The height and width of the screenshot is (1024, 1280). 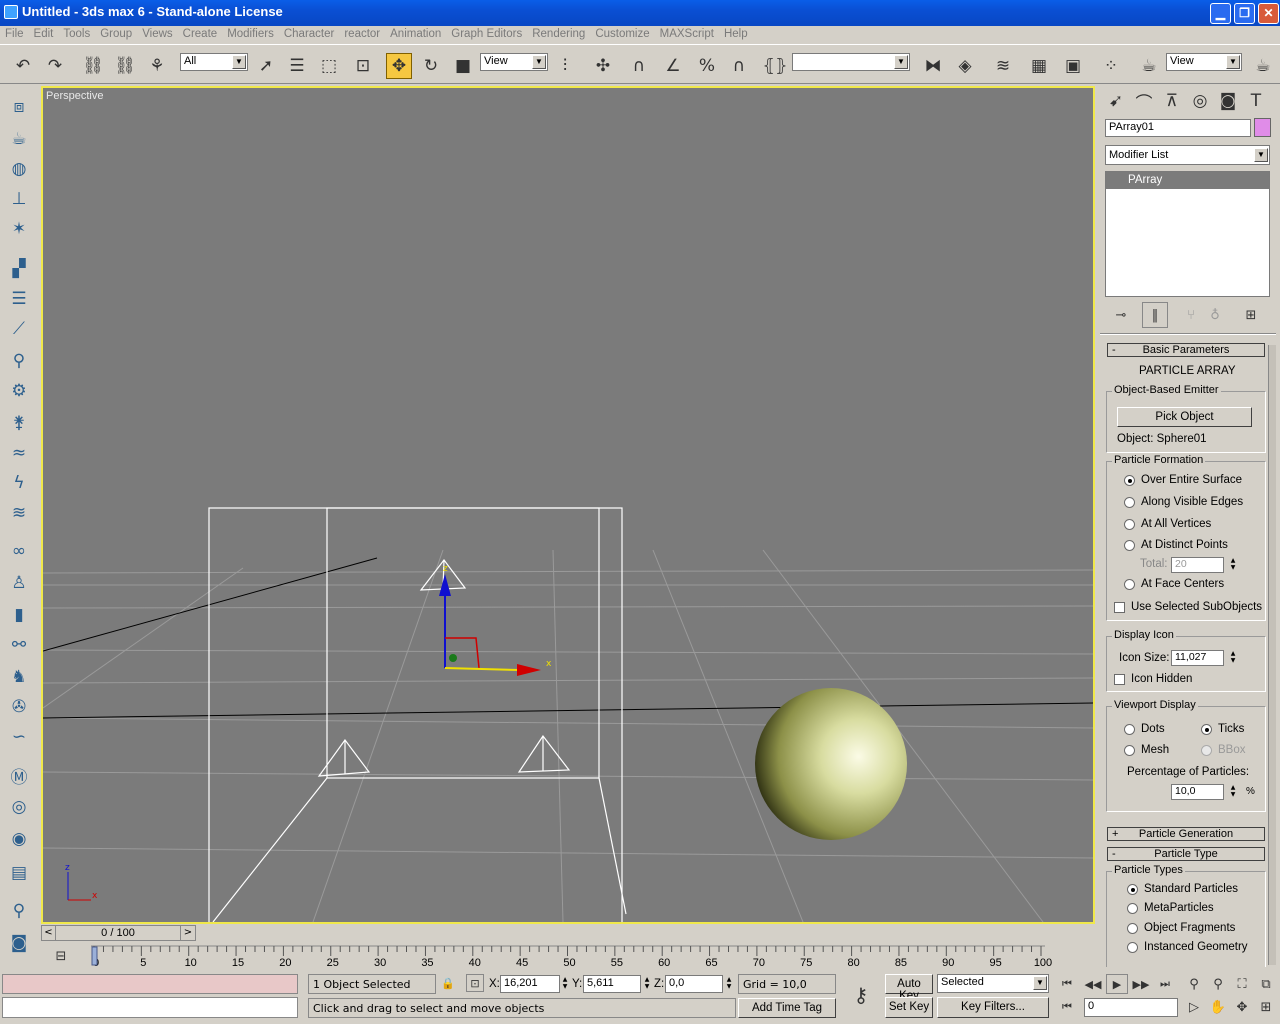 I want to click on pivot-center-icon: ⫶, so click(x=565, y=66).